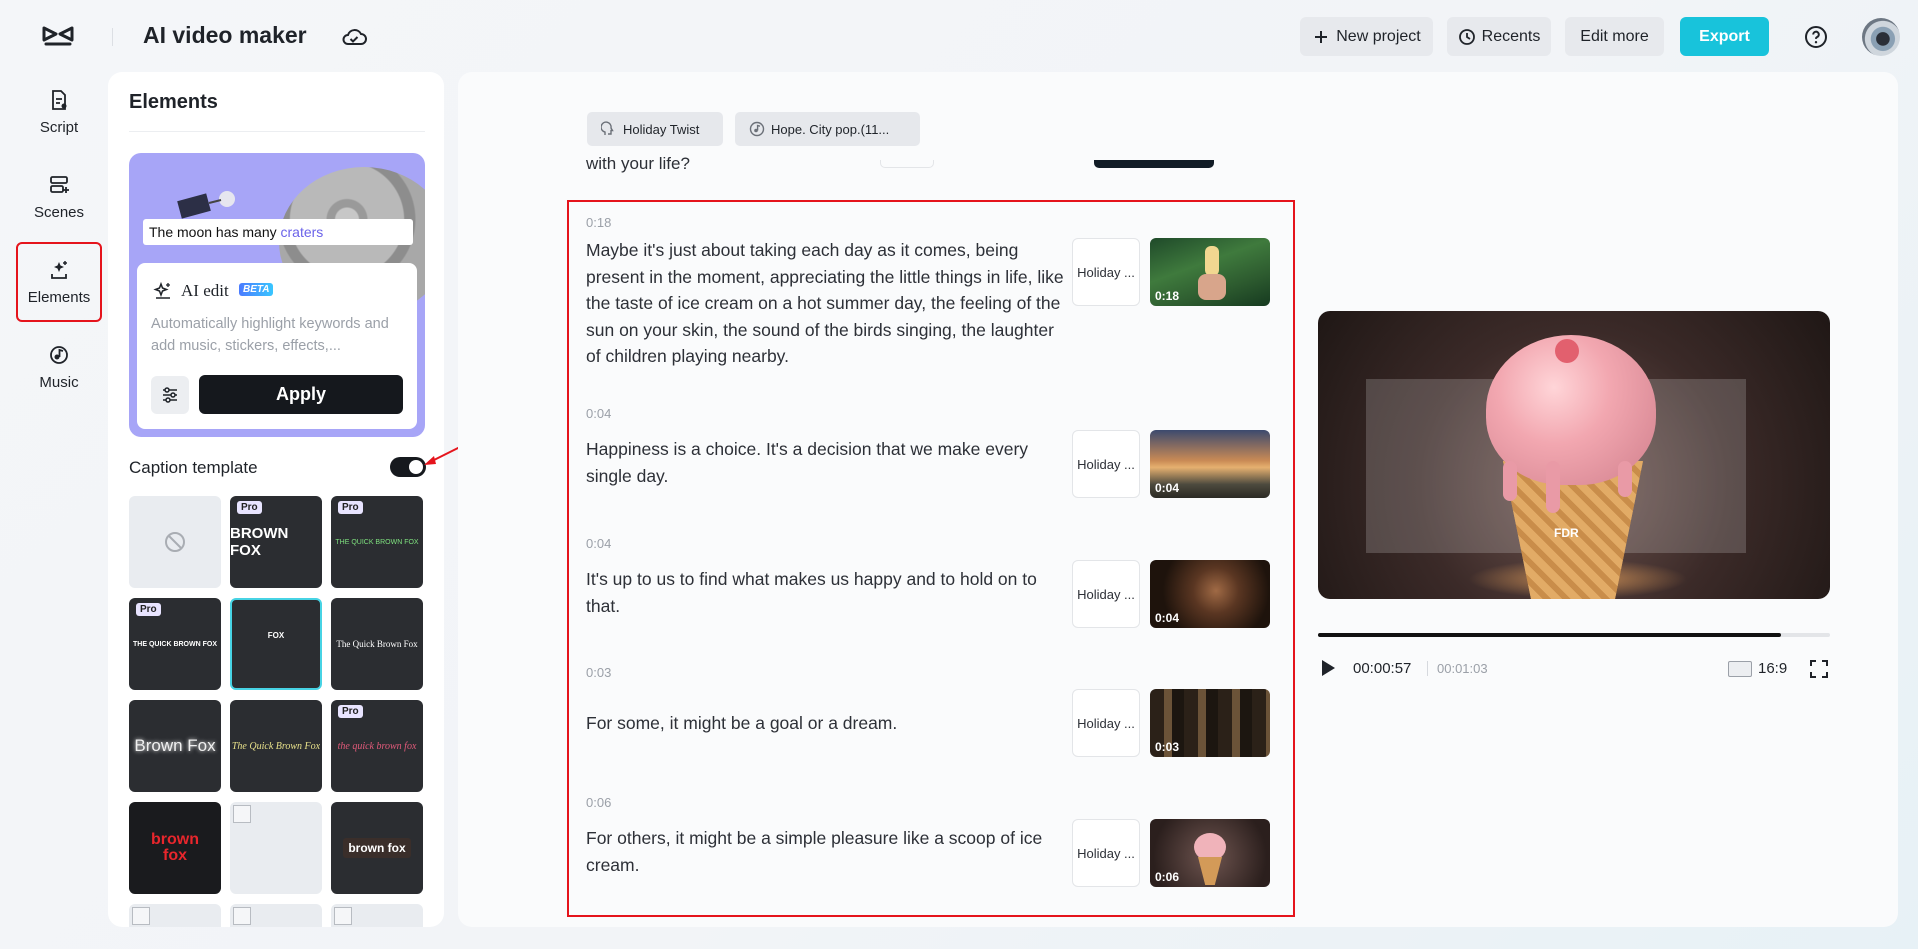  Describe the element at coordinates (1321, 37) in the screenshot. I see `plus-icon` at that location.